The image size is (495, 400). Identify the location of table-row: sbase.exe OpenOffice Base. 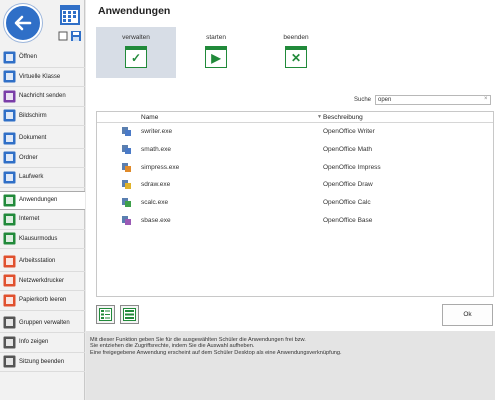
(295, 220).